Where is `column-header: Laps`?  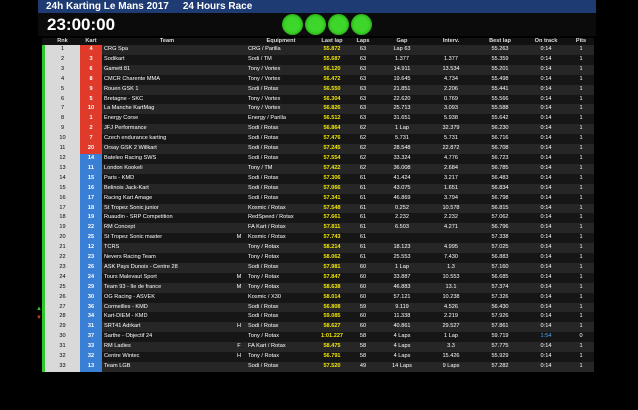 column-header: Laps is located at coordinates (363, 41).